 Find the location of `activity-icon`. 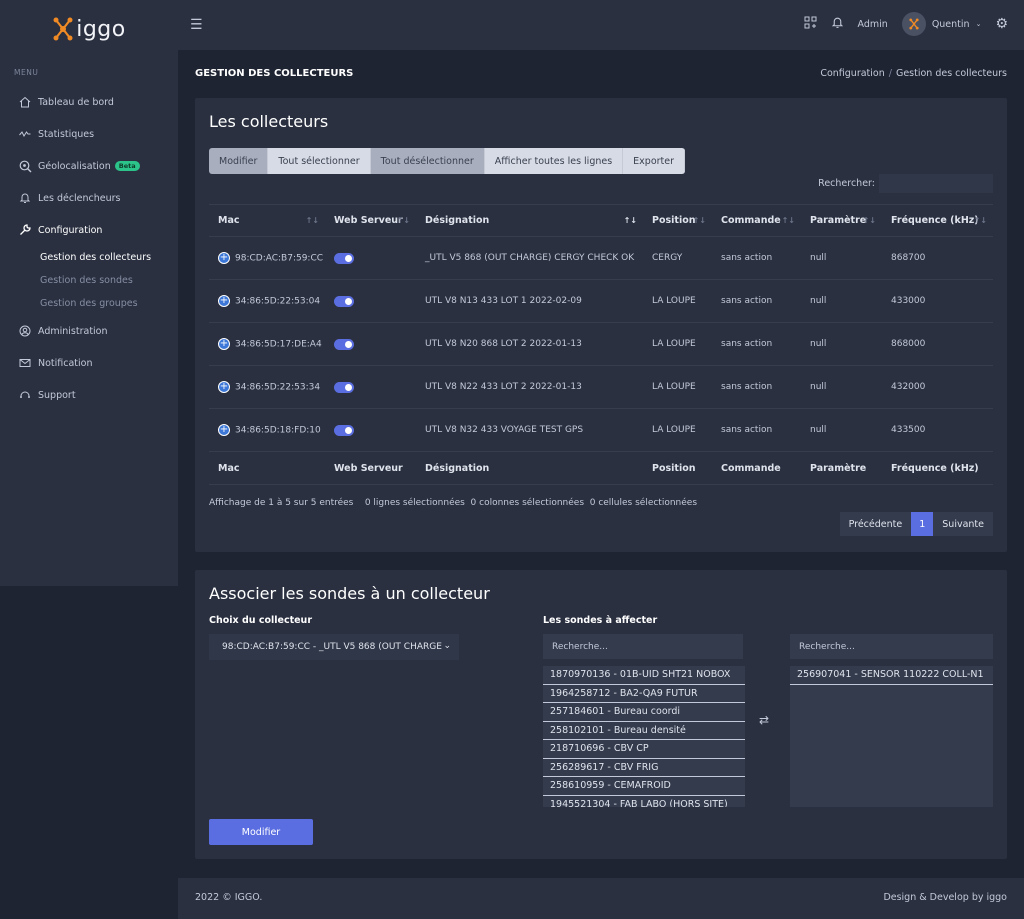

activity-icon is located at coordinates (25, 134).